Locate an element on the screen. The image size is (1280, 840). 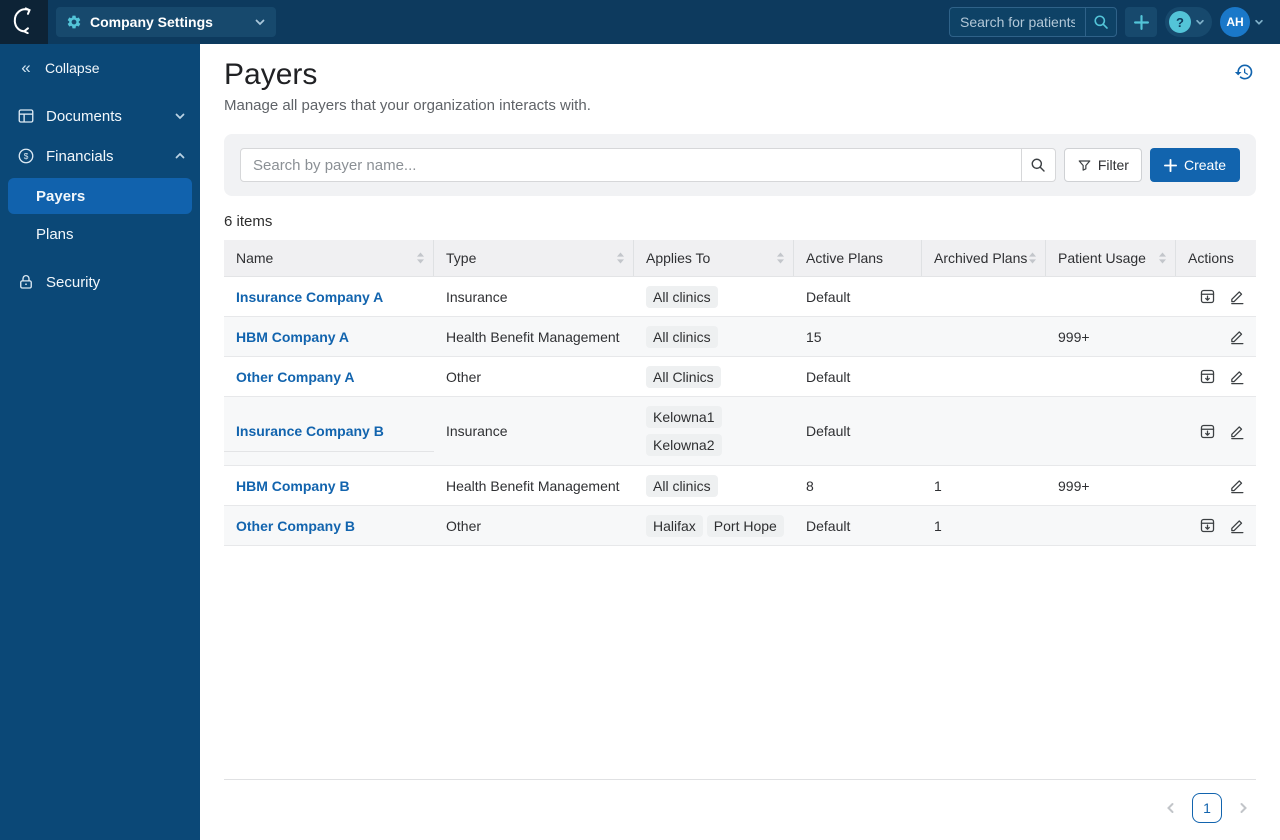
column-label: Patient Usage is located at coordinates (1102, 258).